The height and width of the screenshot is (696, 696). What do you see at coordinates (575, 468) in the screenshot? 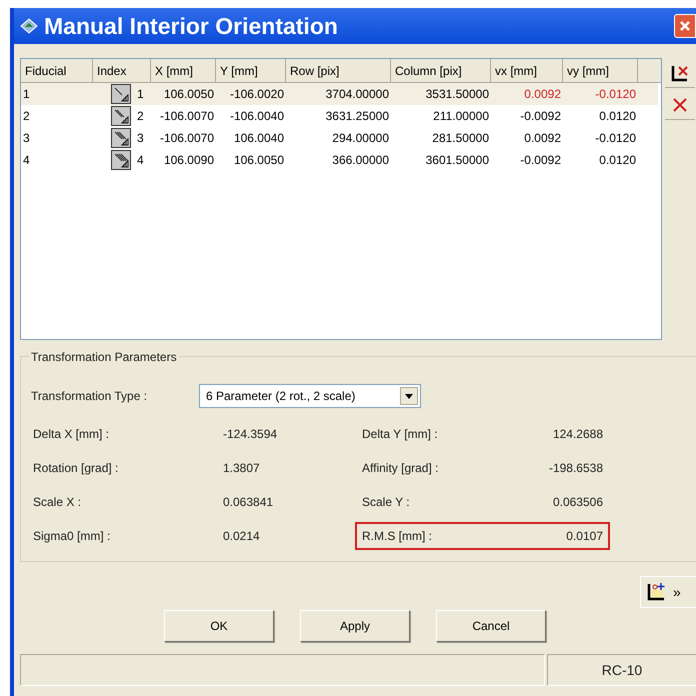
I see `parameter-value: -198.6538` at bounding box center [575, 468].